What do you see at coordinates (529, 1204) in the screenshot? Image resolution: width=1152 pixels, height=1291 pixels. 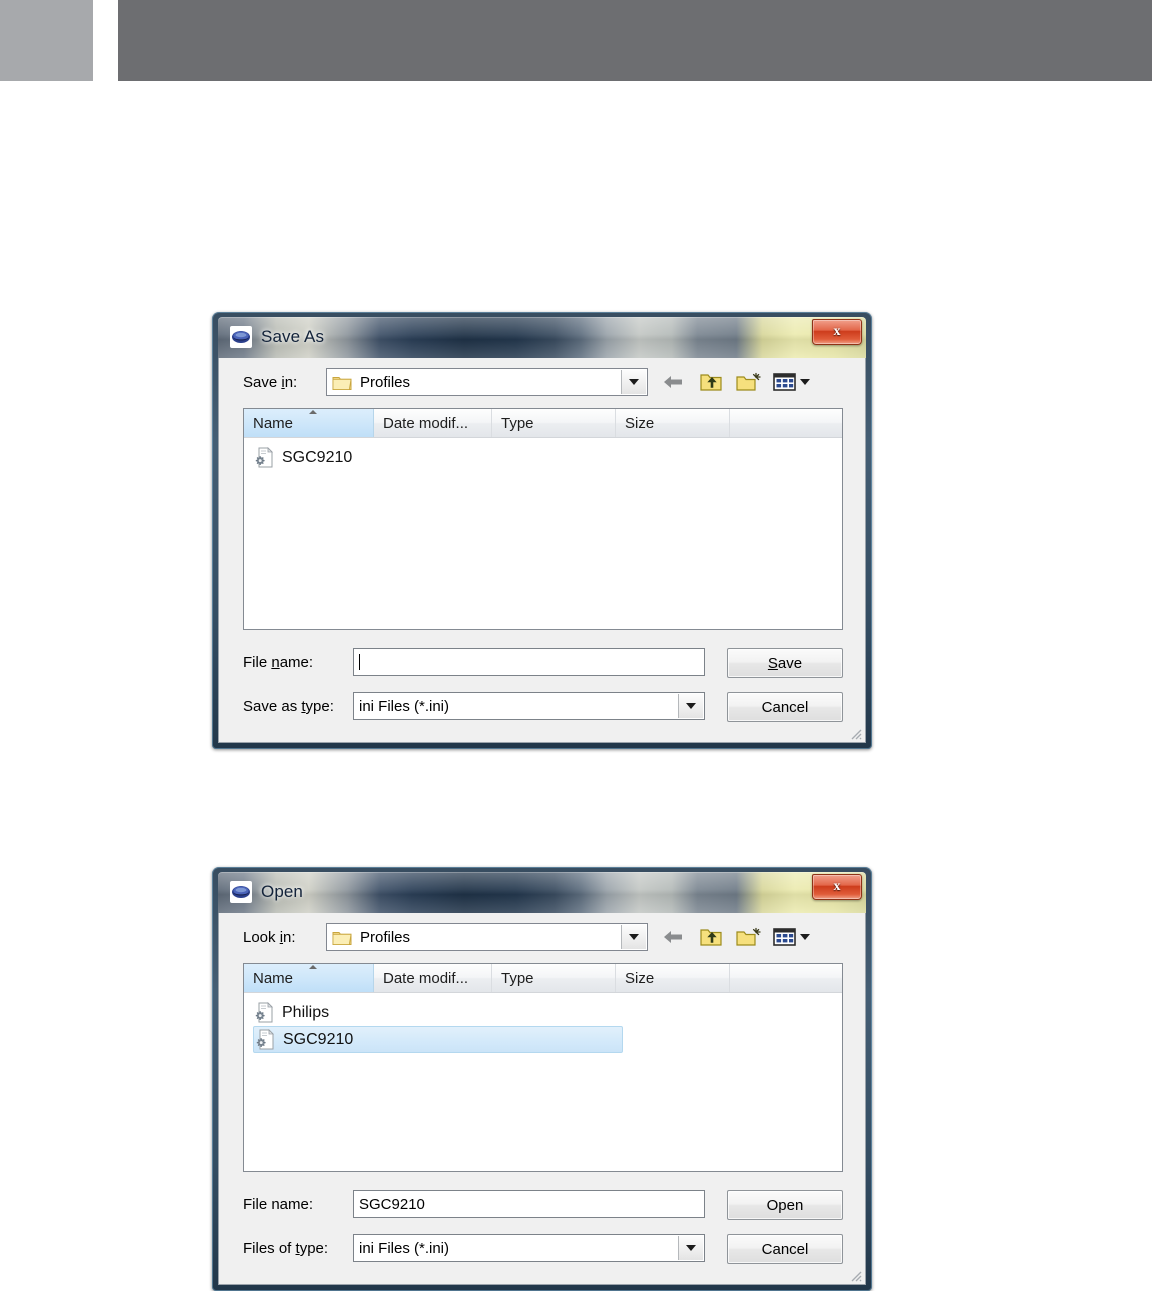 I see `file-name-input: SGC9210` at bounding box center [529, 1204].